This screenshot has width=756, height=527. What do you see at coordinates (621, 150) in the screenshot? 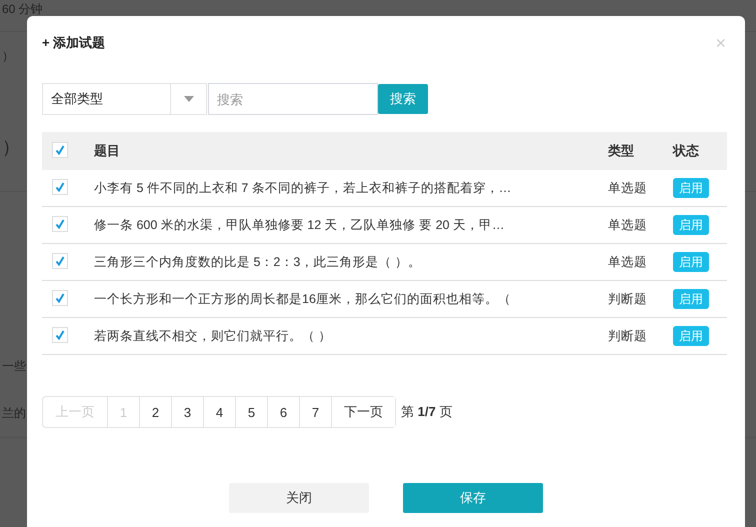
I see `column-header: 类型` at bounding box center [621, 150].